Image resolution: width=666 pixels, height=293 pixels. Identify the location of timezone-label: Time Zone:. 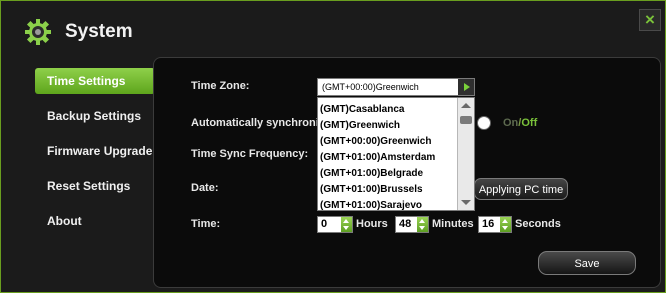
(220, 86).